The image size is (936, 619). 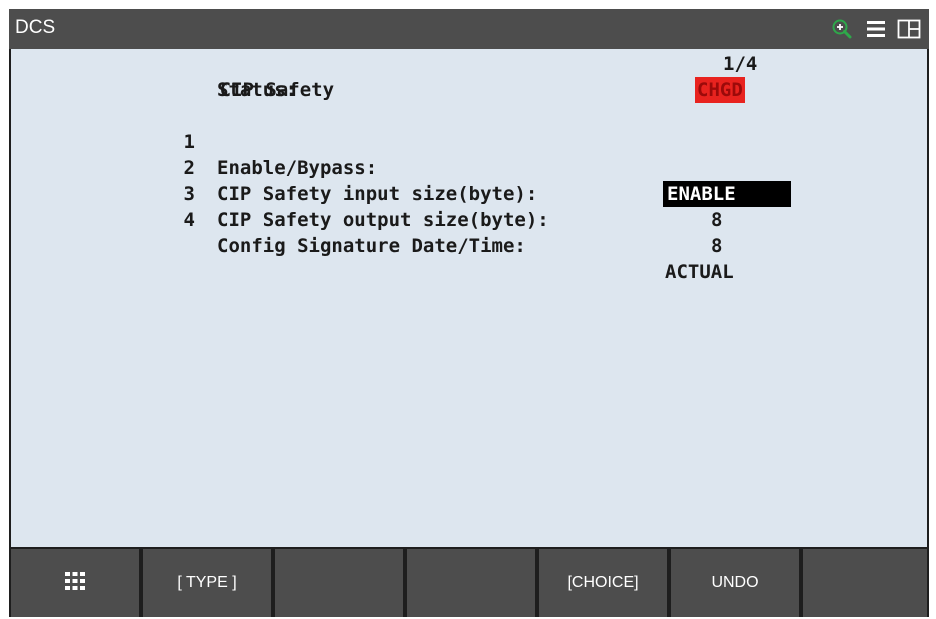 What do you see at coordinates (876, 29) in the screenshot?
I see `menu-icon` at bounding box center [876, 29].